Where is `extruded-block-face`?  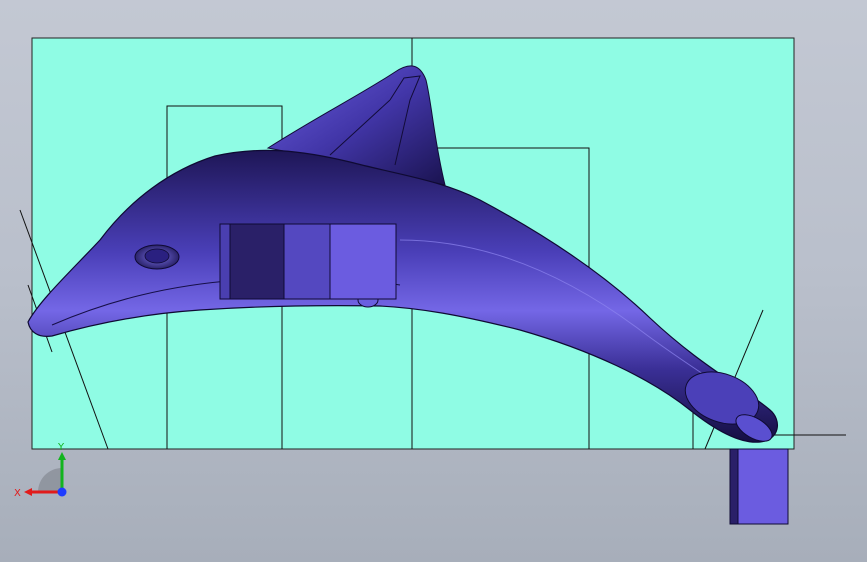
extruded-block-face is located at coordinates (759, 486).